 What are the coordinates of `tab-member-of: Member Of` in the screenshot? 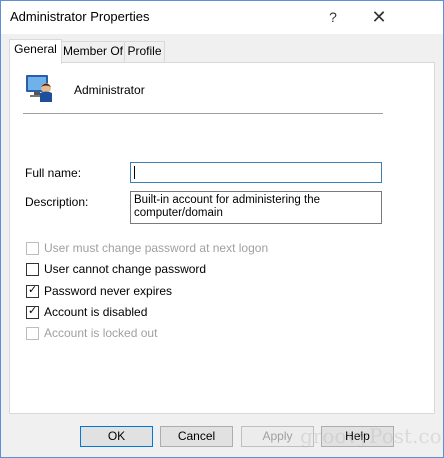 It's located at (93, 51).